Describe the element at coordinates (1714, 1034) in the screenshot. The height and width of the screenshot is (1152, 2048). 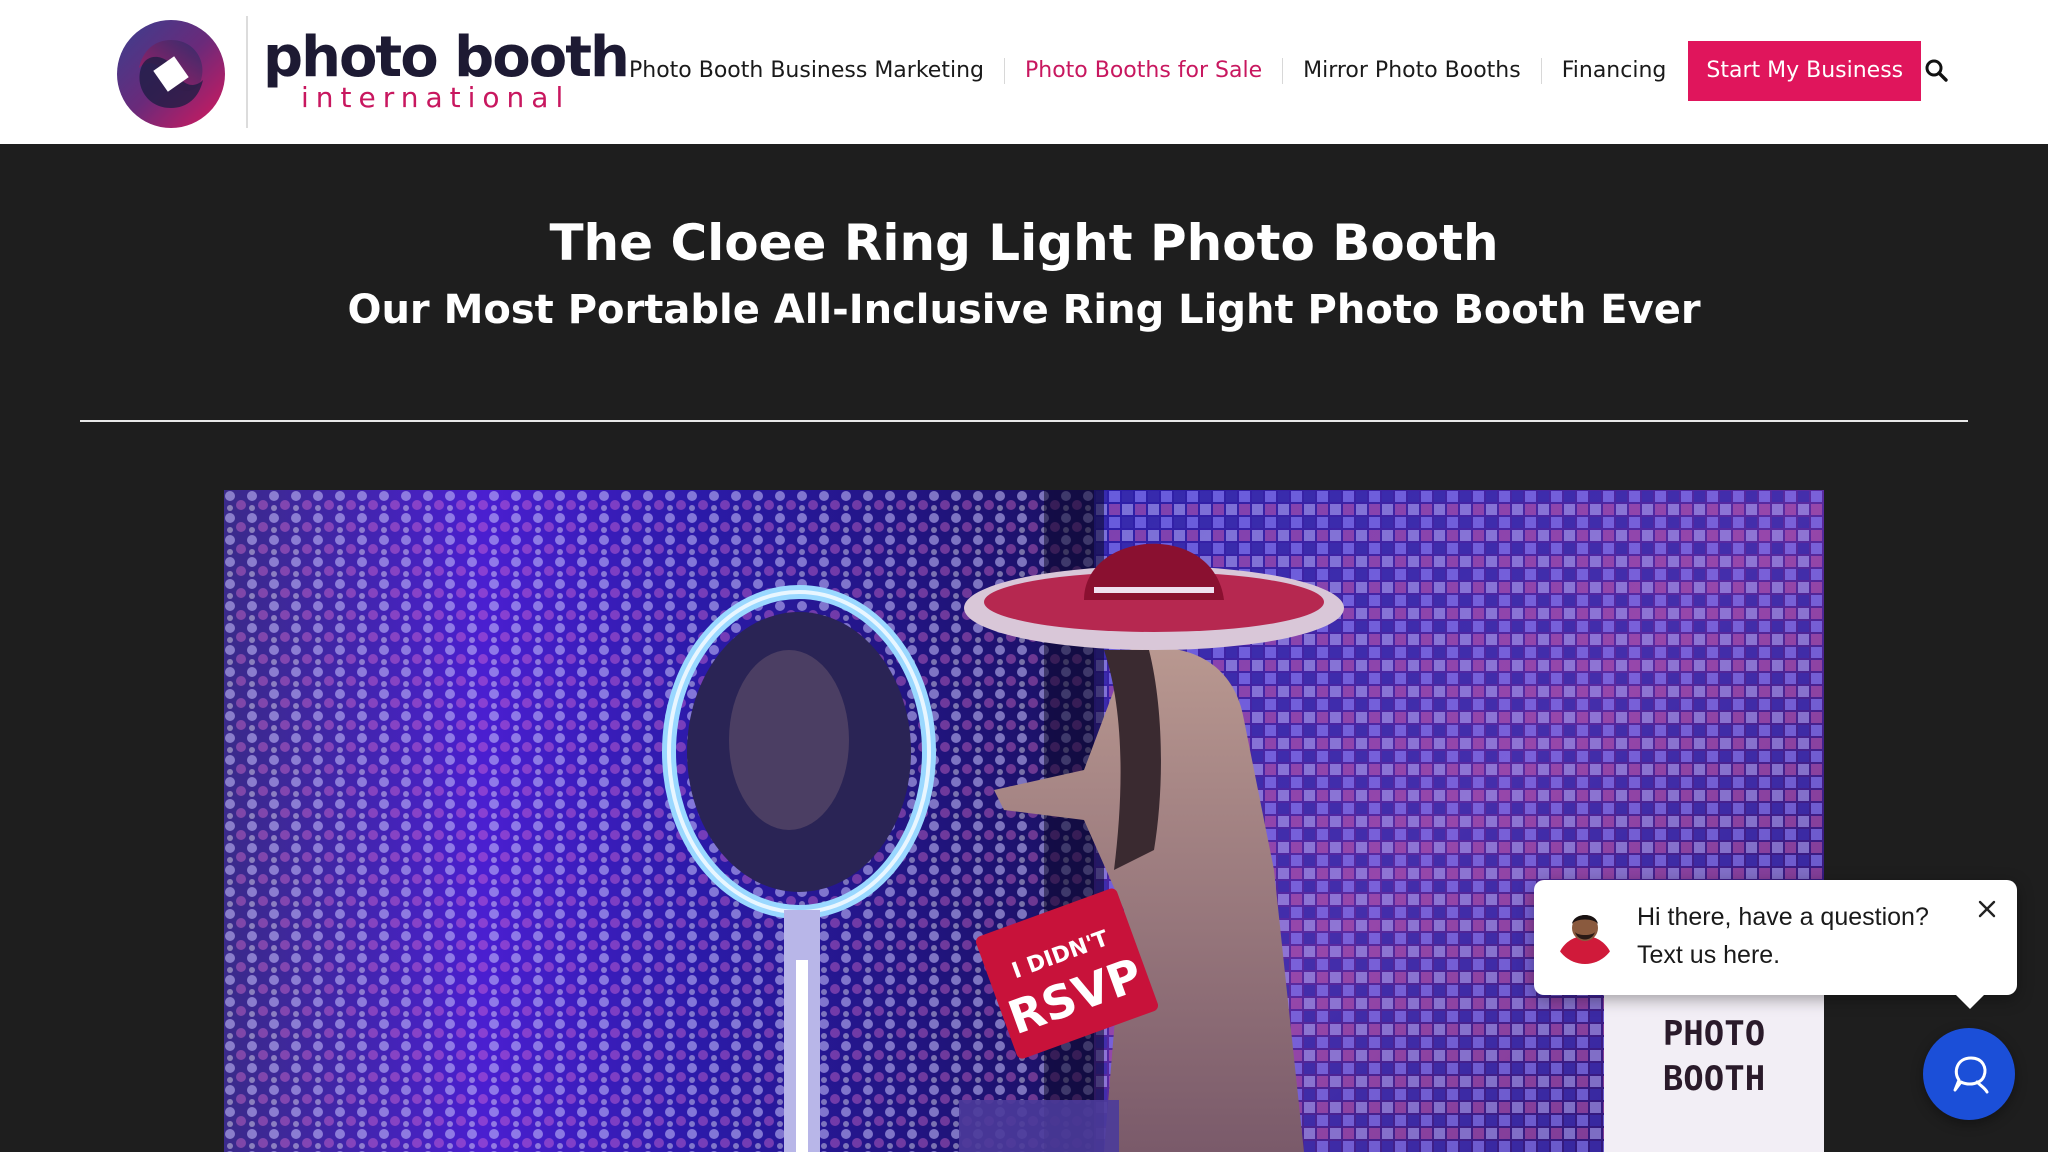
I see `lightbox-text-line1: PHOTO` at that location.